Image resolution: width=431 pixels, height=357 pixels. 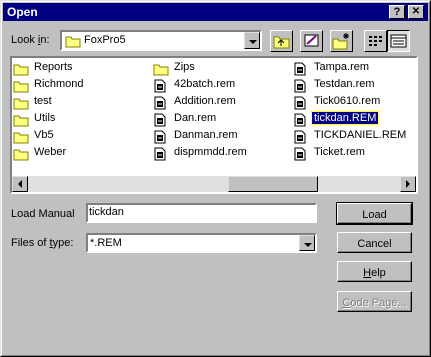 I want to click on load-button: Load, so click(x=374, y=213).